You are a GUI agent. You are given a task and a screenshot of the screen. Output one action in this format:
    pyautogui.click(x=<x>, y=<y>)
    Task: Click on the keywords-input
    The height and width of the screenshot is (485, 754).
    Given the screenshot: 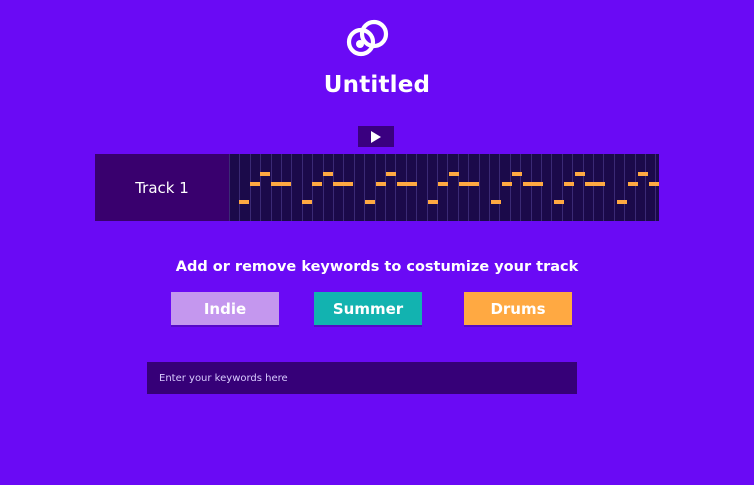 What is the action you would take?
    pyautogui.click(x=362, y=378)
    